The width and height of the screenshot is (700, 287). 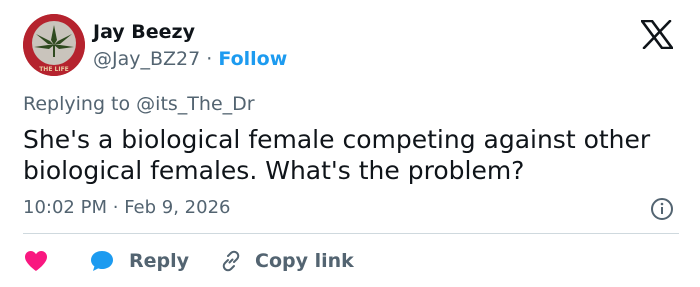 I want to click on reply-mention: @its_The_Dr, so click(x=195, y=104).